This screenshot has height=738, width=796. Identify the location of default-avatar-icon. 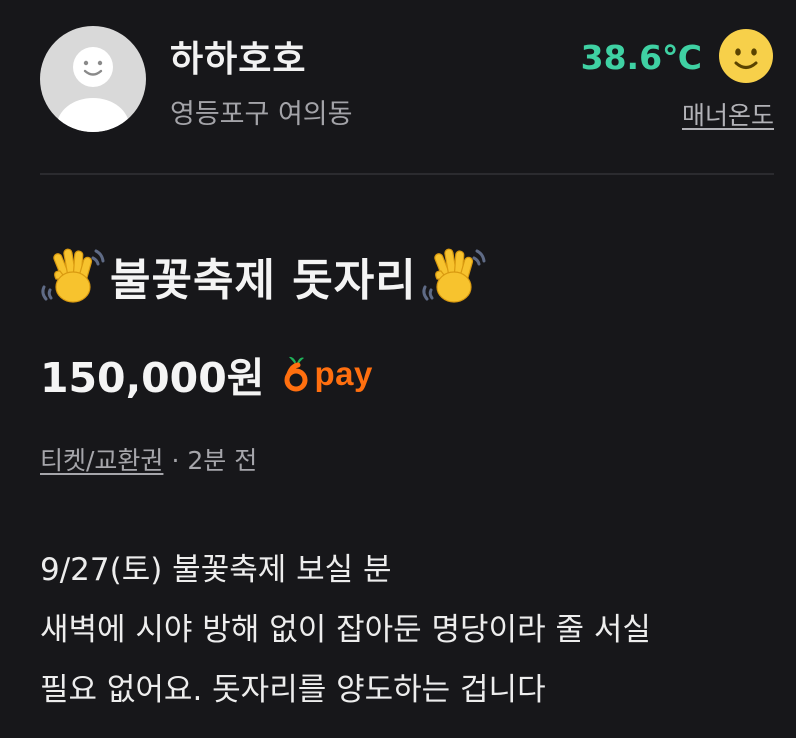
(93, 89).